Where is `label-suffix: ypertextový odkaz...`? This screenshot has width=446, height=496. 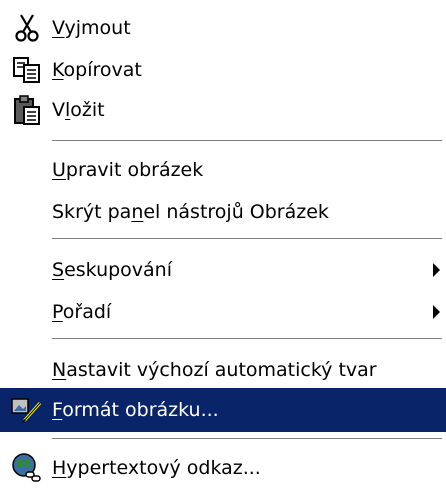
label-suffix: ypertextový odkaz... is located at coordinates (163, 468).